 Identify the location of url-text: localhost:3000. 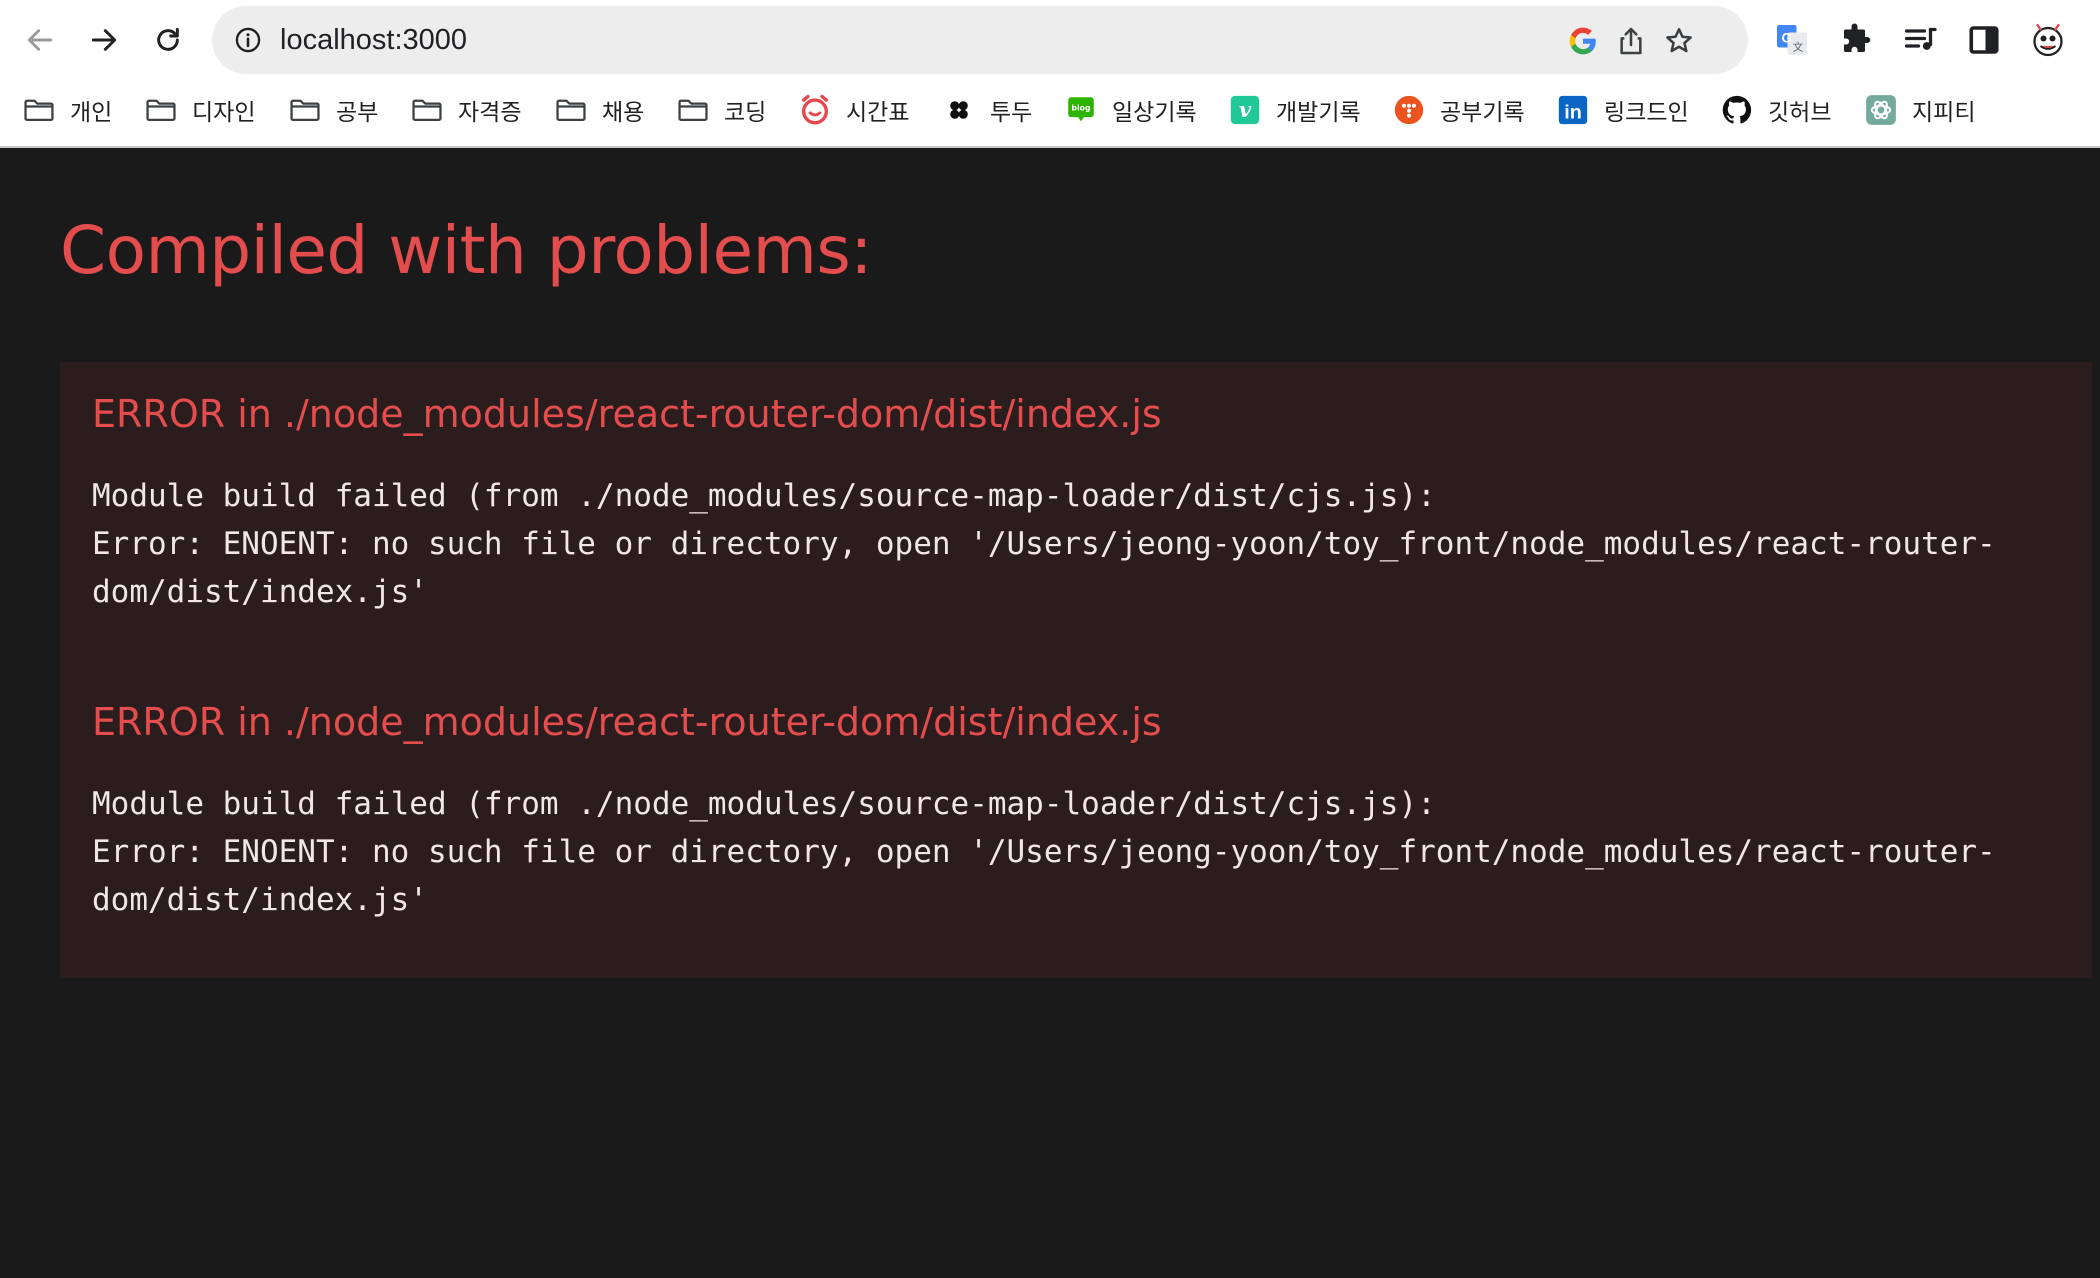
(373, 40).